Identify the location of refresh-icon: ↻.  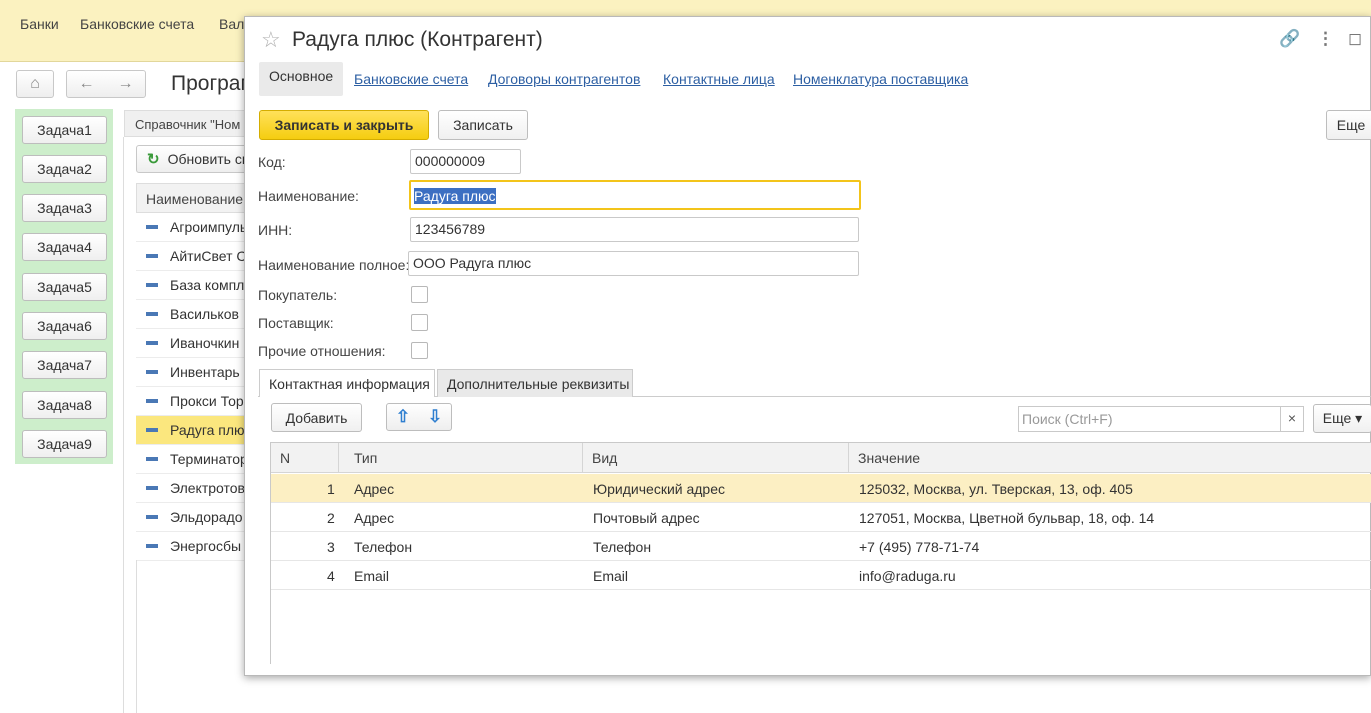
(153, 159).